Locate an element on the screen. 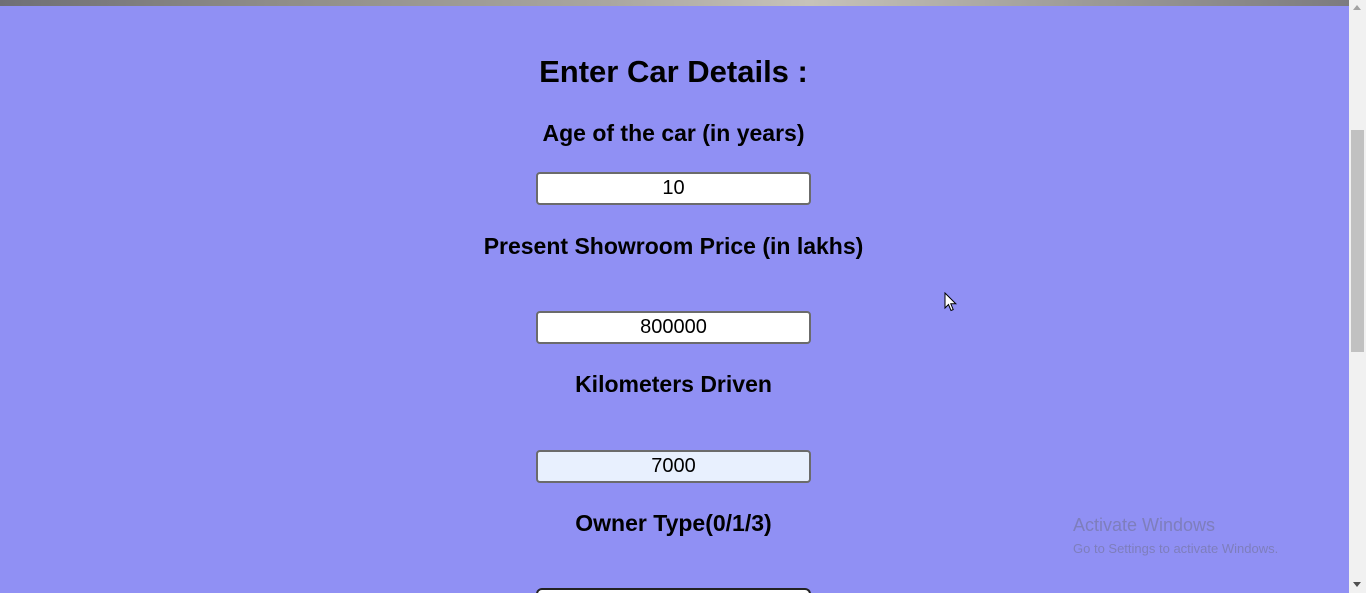 The height and width of the screenshot is (593, 1366). scrollbar-thumb is located at coordinates (1357, 241).